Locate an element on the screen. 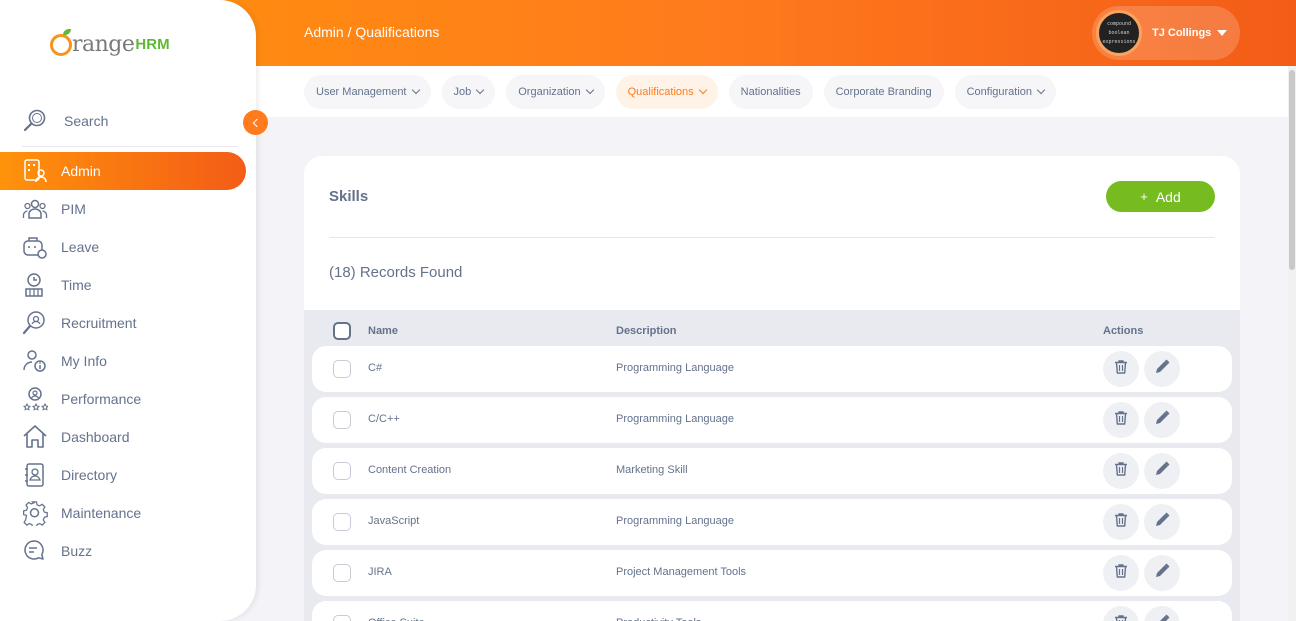 This screenshot has width=1296, height=621. cell-description: Project Management Tools is located at coordinates (681, 572).